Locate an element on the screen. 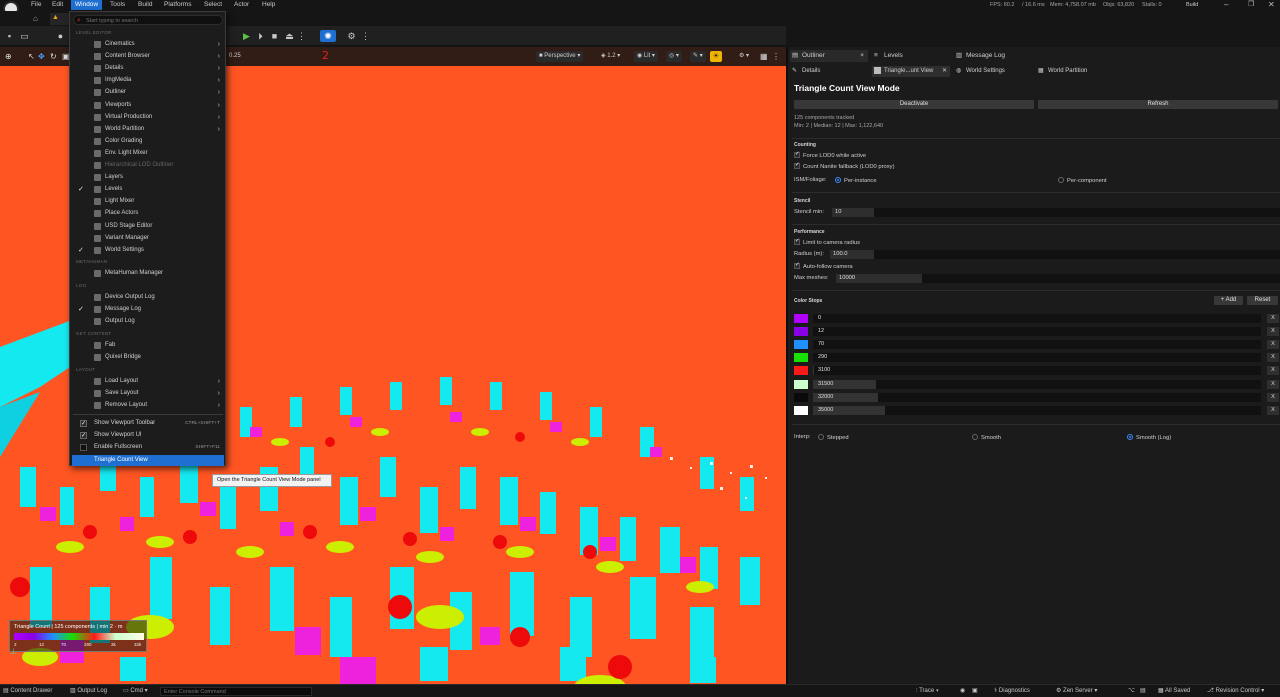 The height and width of the screenshot is (697, 1280). force-lod0-checkbox is located at coordinates (797, 154).